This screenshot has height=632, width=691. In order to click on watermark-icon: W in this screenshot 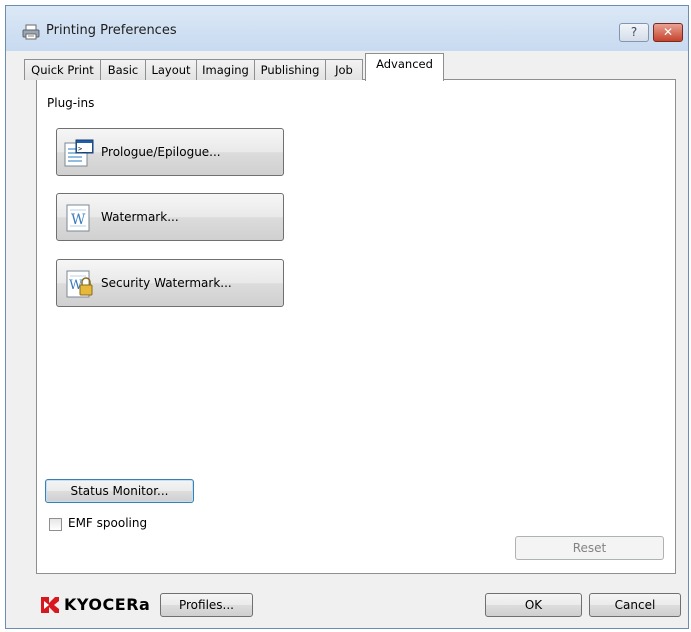, I will do `click(78, 218)`.